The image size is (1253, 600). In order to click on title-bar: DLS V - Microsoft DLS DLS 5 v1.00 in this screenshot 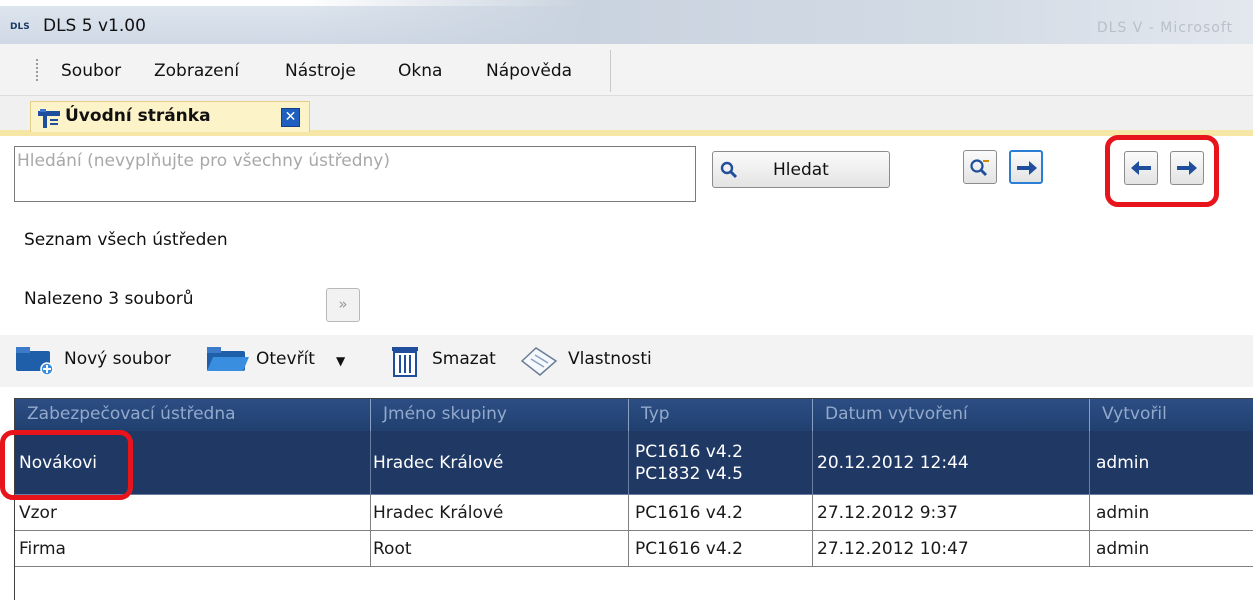, I will do `click(626, 22)`.